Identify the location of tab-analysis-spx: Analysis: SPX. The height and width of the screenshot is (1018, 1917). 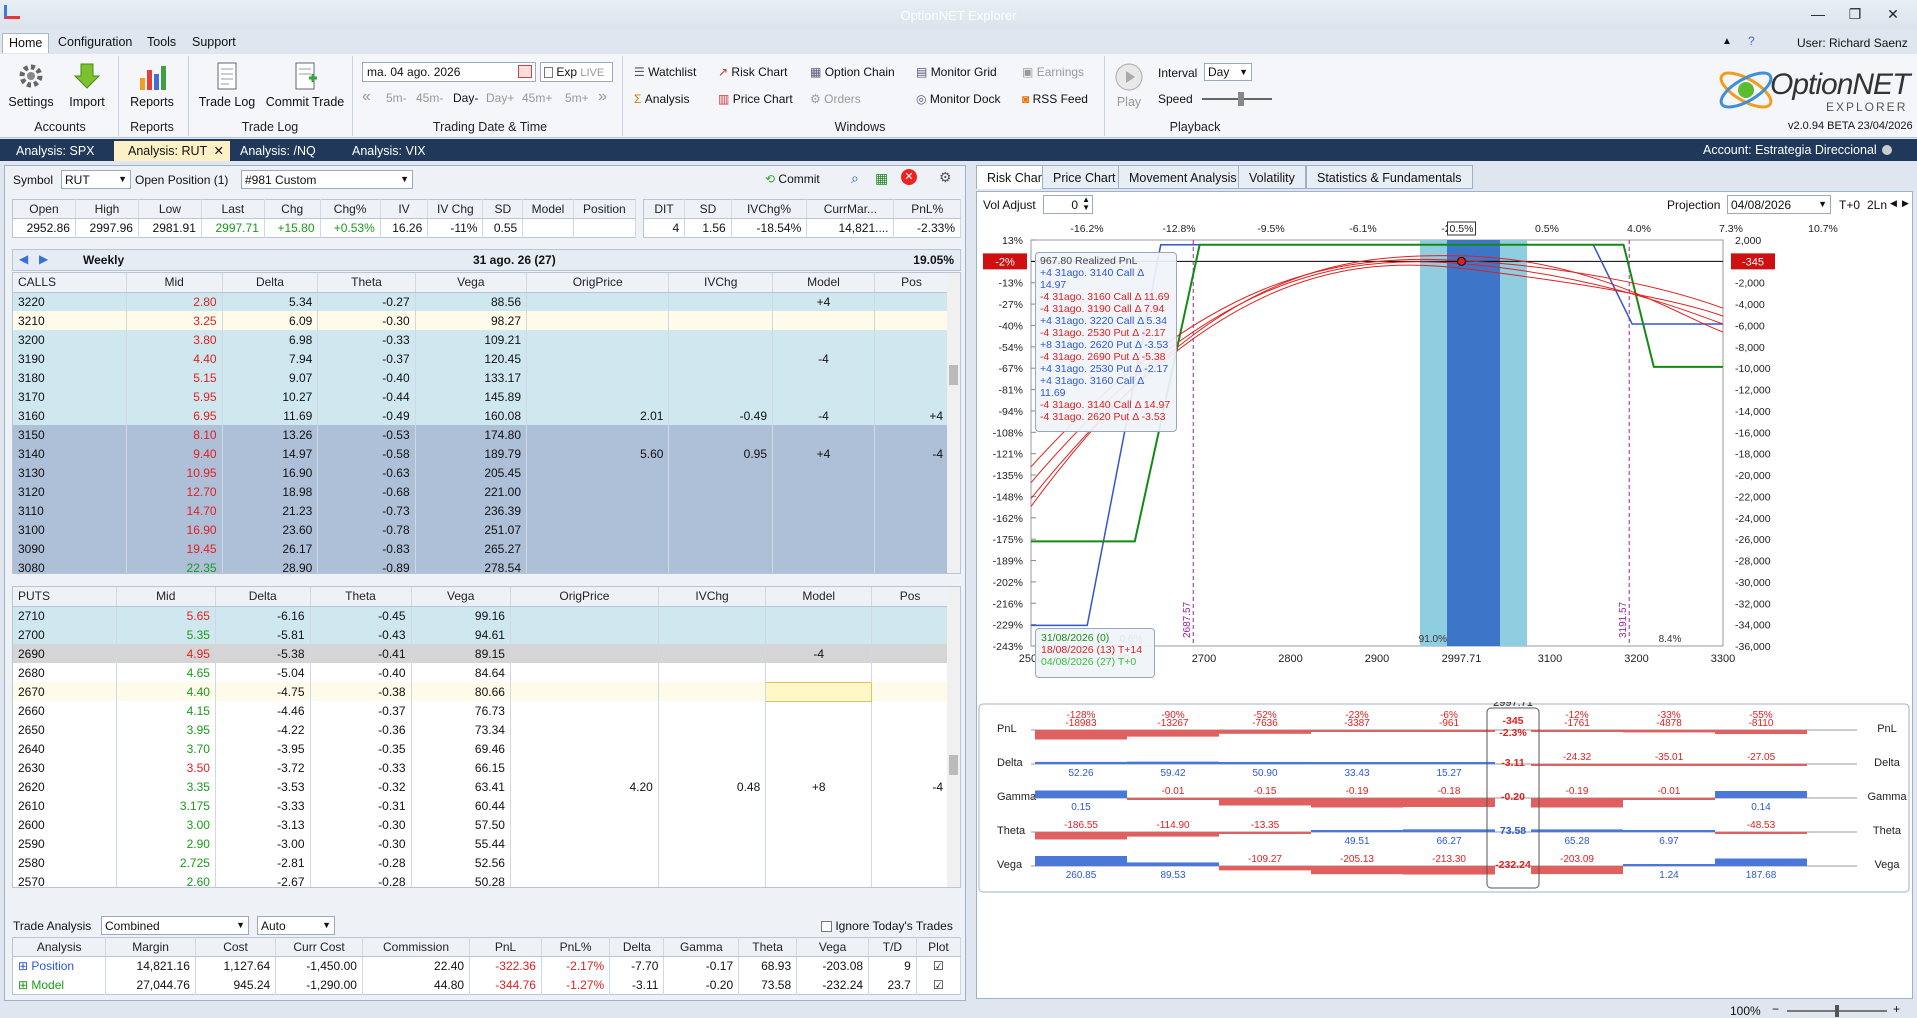
(55, 151).